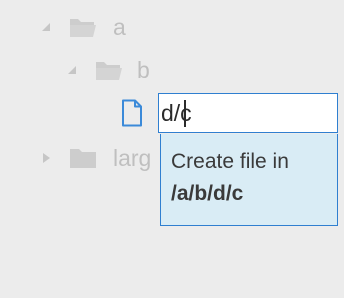 The image size is (344, 298). I want to click on new-file-name-field, so click(248, 113).